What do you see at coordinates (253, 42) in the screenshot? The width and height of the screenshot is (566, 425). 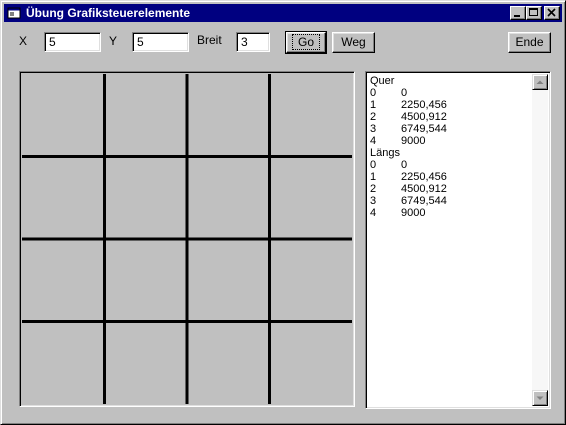 I see `breit-input: 3` at bounding box center [253, 42].